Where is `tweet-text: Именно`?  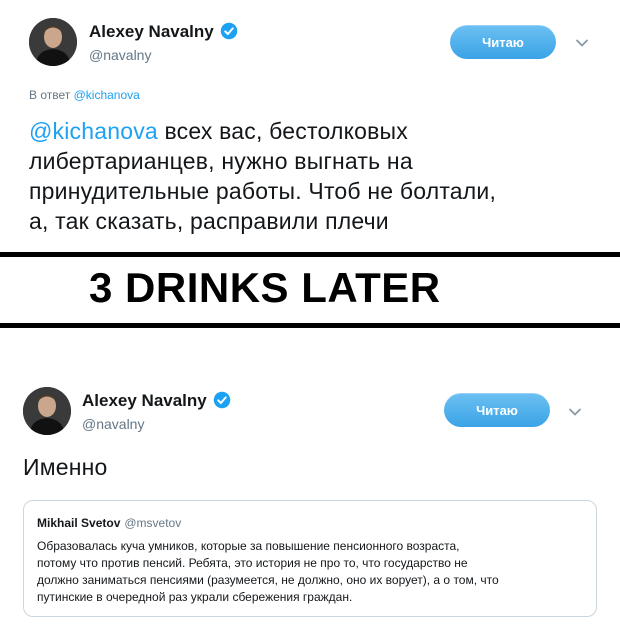
tweet-text: Именно is located at coordinates (65, 467).